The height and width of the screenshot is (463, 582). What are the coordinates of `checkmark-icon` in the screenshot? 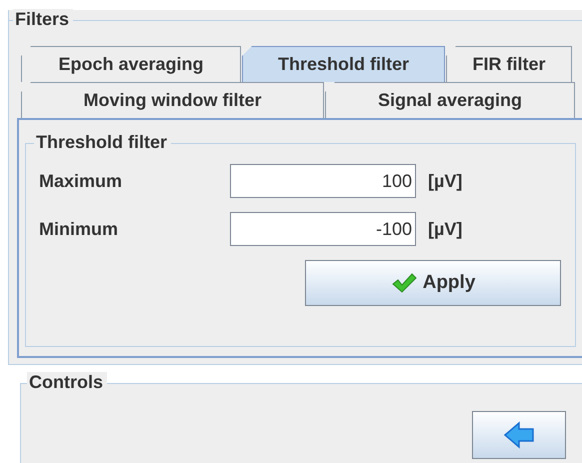 It's located at (403, 283).